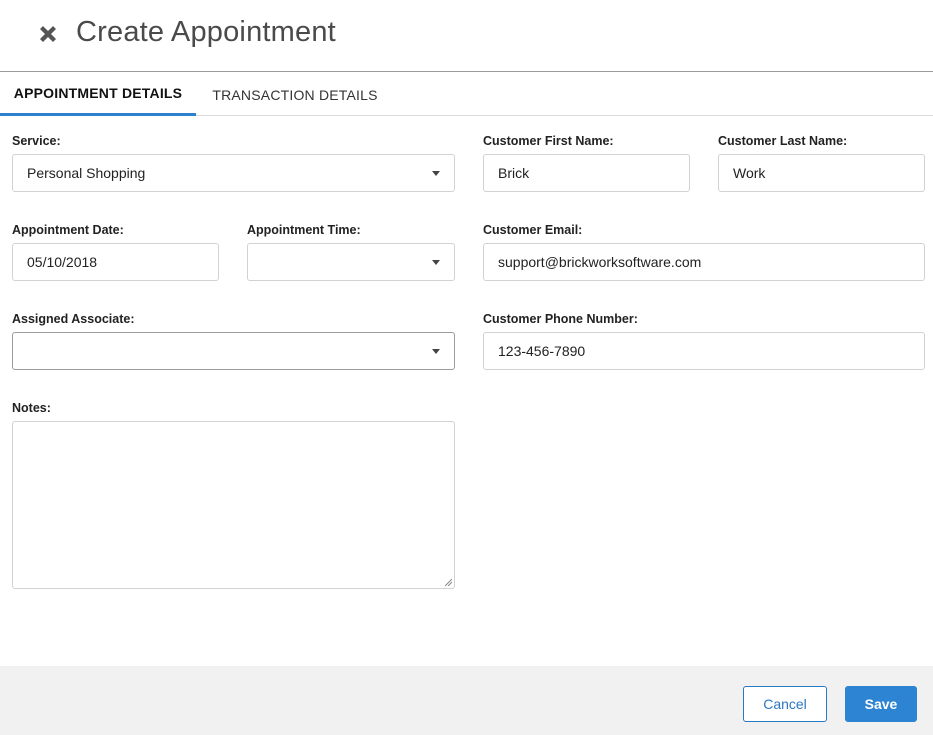 The image size is (933, 735). Describe the element at coordinates (821, 173) in the screenshot. I see `last-name-input: Work` at that location.